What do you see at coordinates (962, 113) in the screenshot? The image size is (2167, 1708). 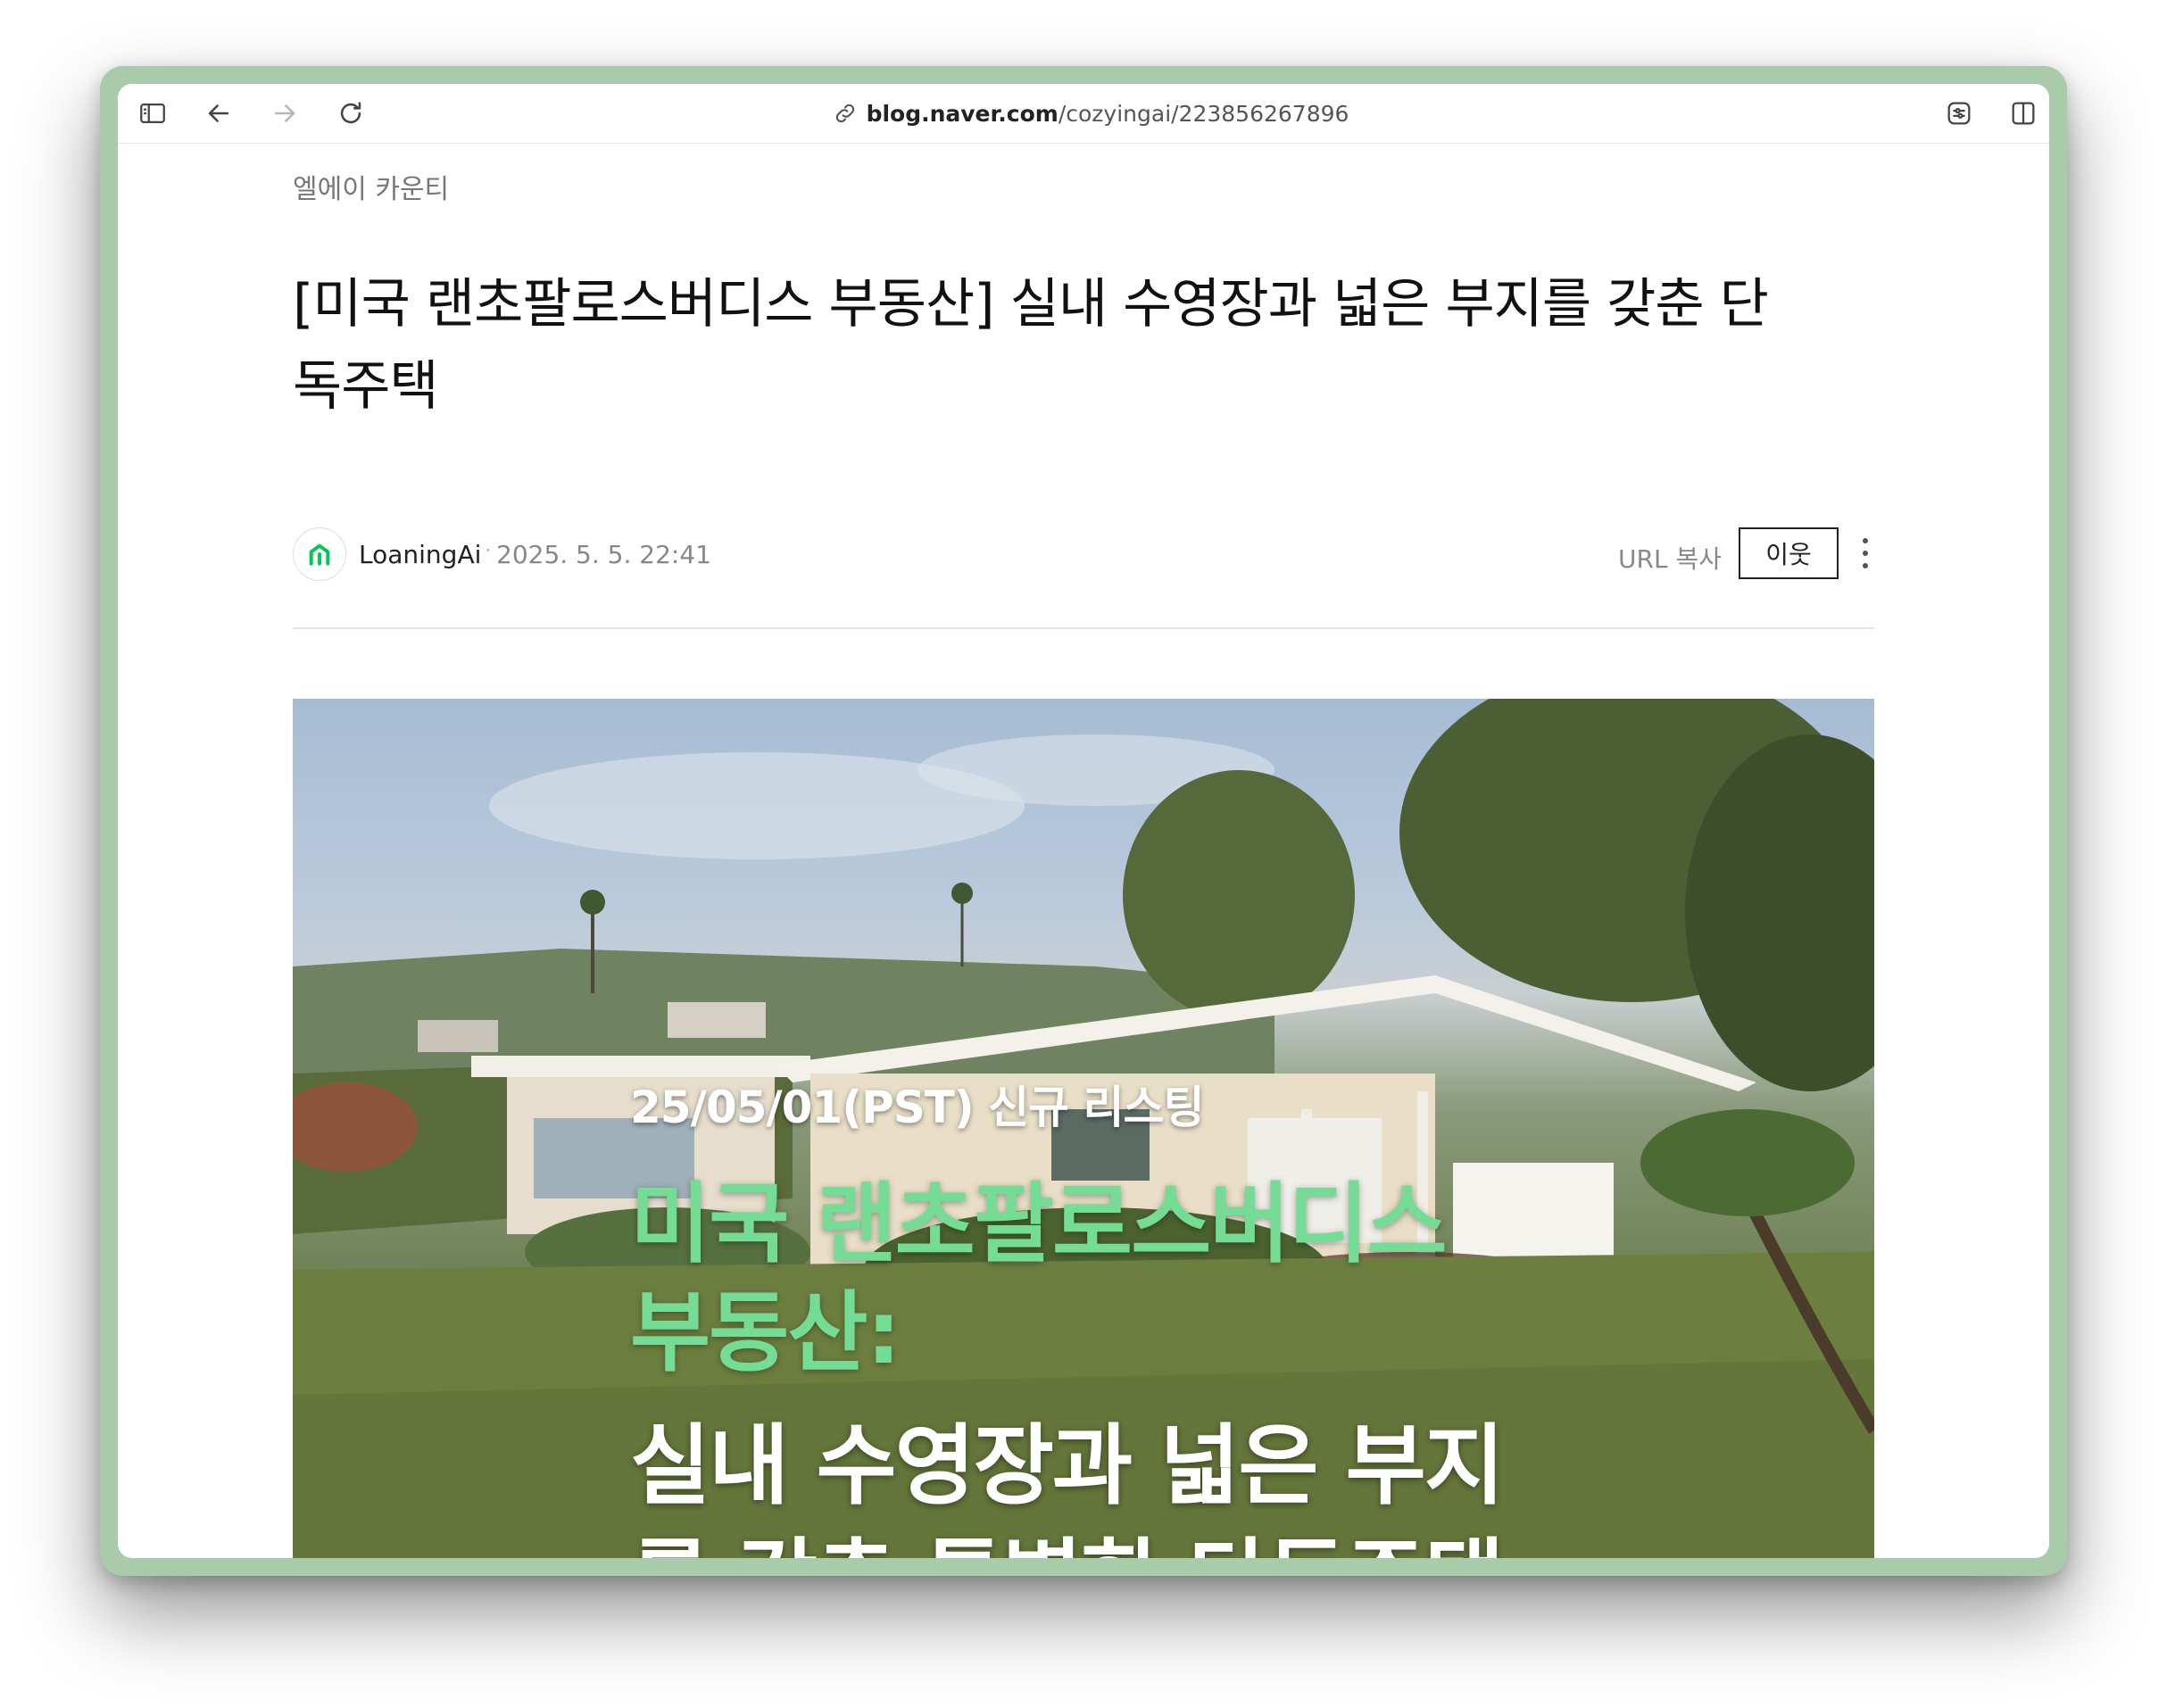 I see `address-host: blog.naver.com` at bounding box center [962, 113].